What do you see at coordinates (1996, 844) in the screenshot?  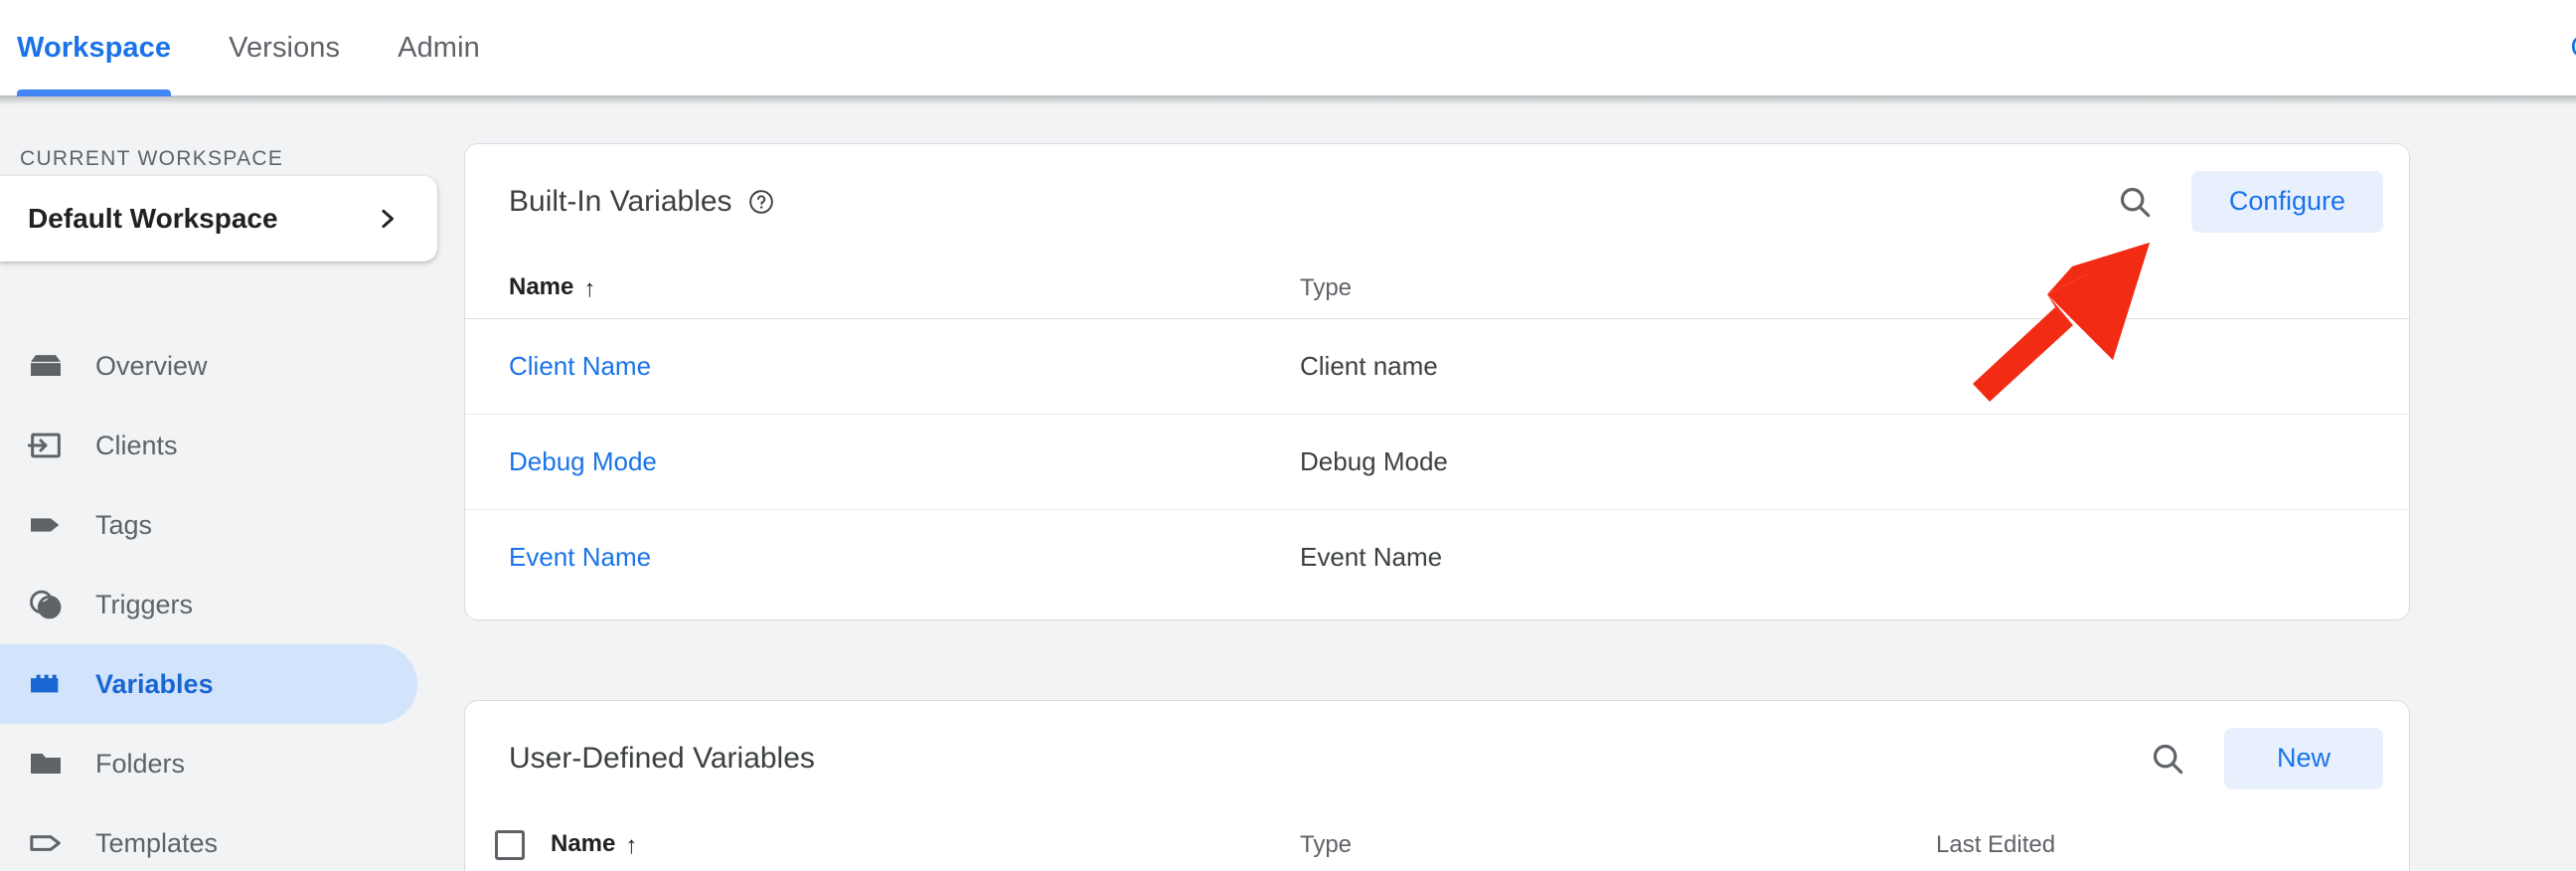 I see `column-header-last-edited-label: Last Edited` at bounding box center [1996, 844].